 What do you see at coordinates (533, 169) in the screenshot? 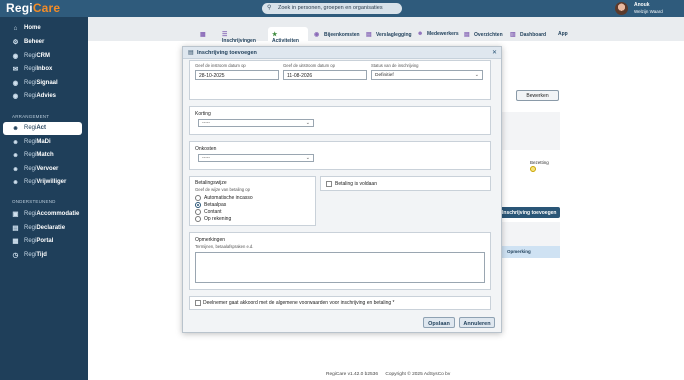
I see `bezetting-indicator` at bounding box center [533, 169].